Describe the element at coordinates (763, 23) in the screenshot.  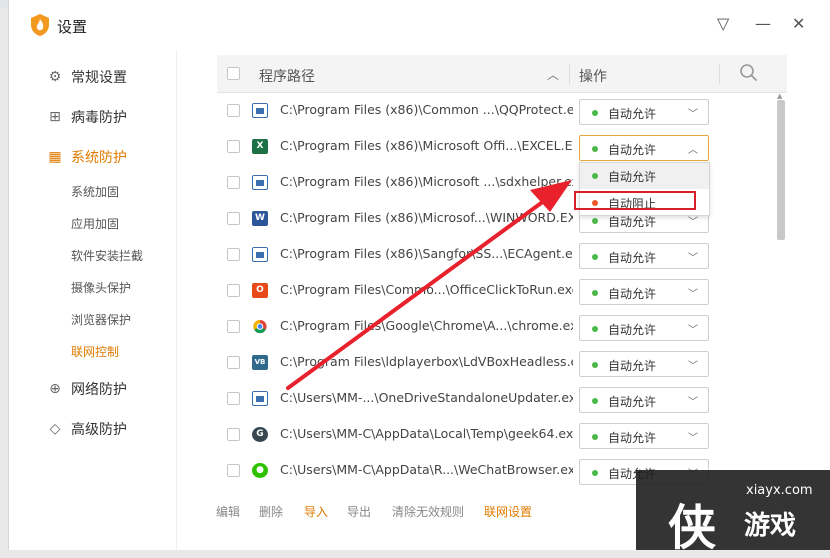
I see `minimize-button: —` at that location.